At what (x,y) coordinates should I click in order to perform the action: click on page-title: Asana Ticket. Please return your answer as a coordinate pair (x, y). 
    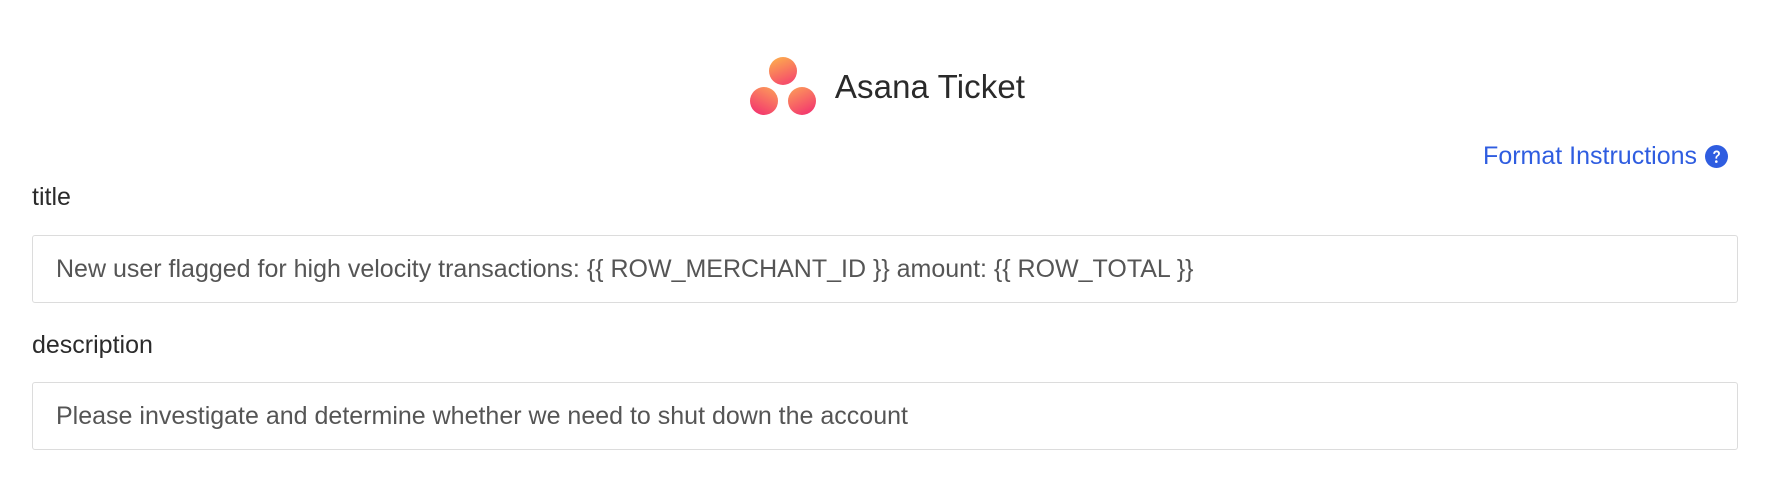
    Looking at the image, I should click on (930, 86).